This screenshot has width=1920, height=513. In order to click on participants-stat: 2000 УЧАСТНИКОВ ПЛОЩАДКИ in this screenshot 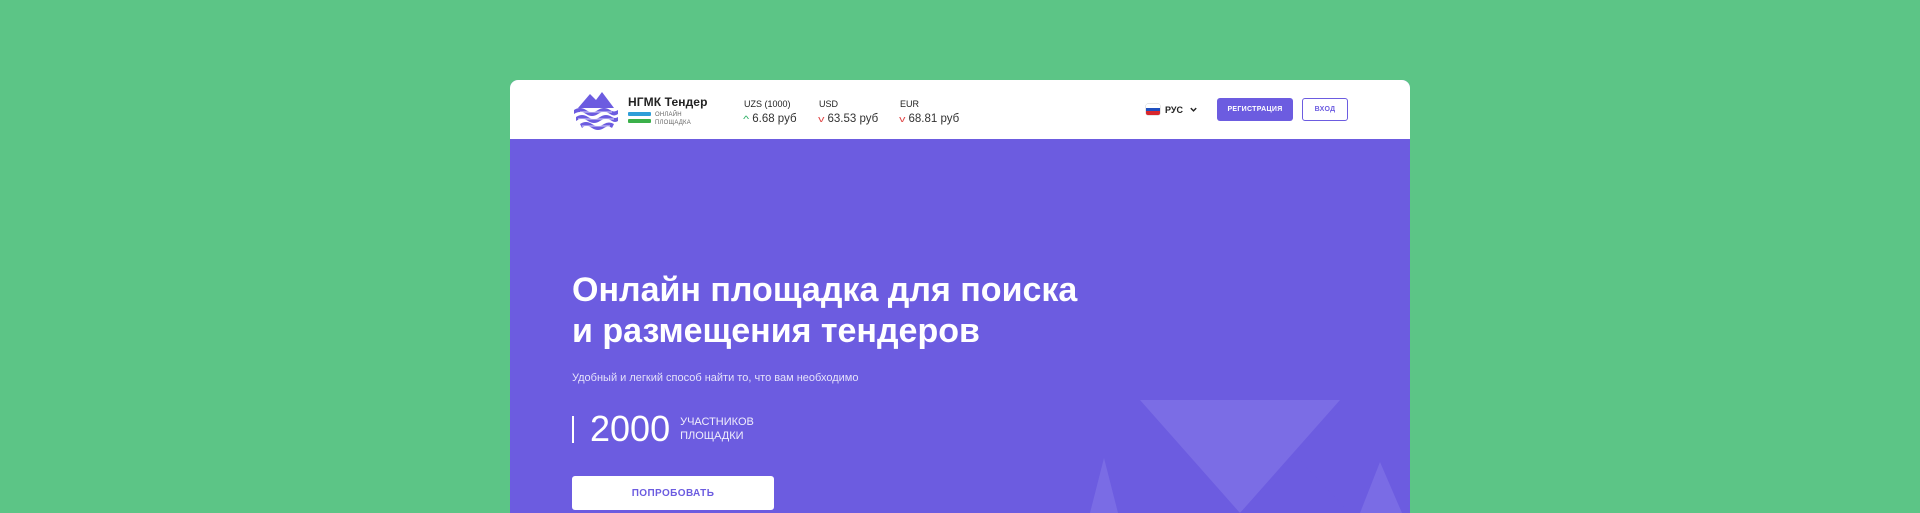, I will do `click(663, 429)`.